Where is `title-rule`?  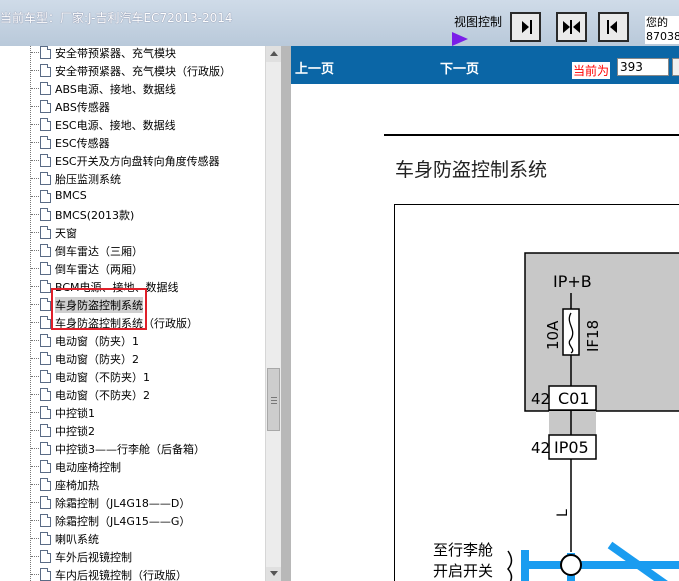 title-rule is located at coordinates (531, 135).